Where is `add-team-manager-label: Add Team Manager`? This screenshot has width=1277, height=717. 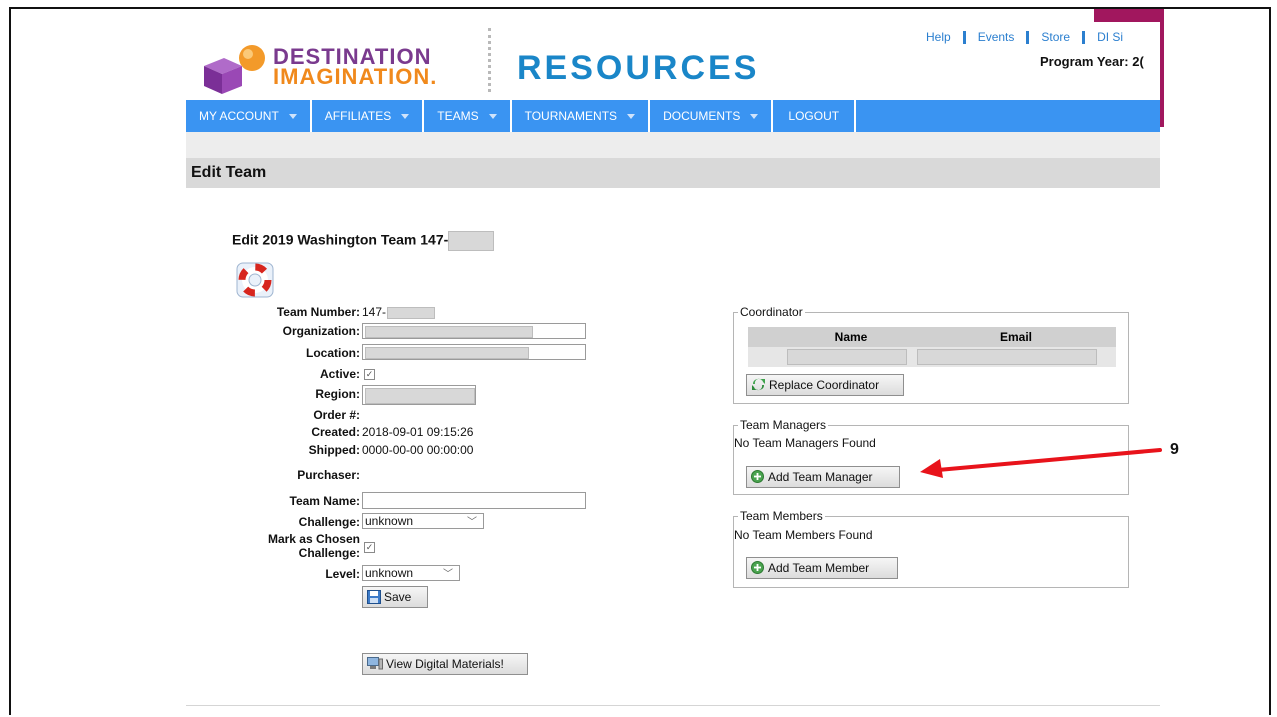
add-team-manager-label: Add Team Manager is located at coordinates (820, 477).